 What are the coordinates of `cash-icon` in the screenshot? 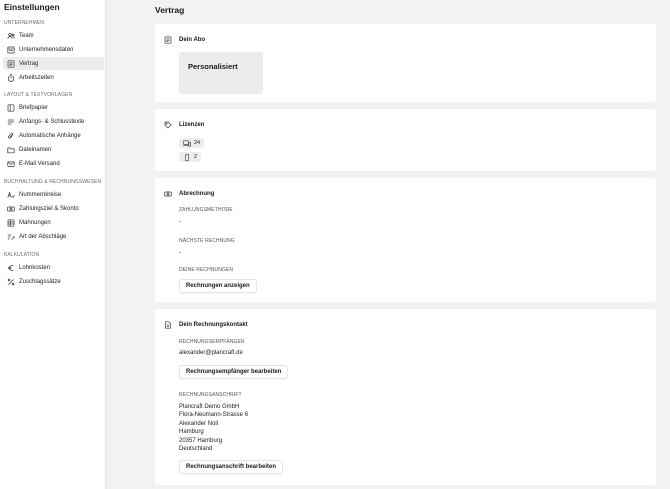 It's located at (168, 194).